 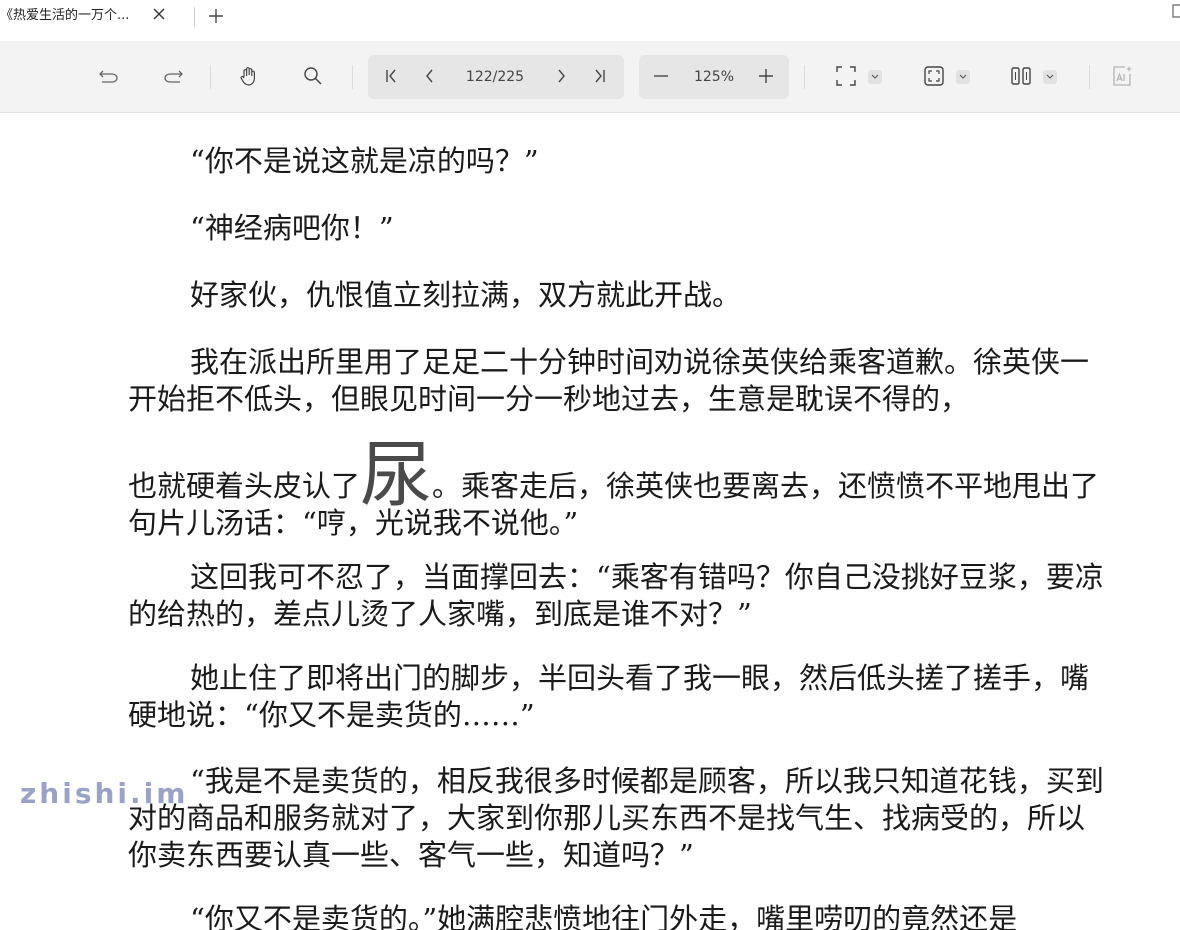 I want to click on paragraph-text: 也就硬着头皮认了, so click(x=244, y=486).